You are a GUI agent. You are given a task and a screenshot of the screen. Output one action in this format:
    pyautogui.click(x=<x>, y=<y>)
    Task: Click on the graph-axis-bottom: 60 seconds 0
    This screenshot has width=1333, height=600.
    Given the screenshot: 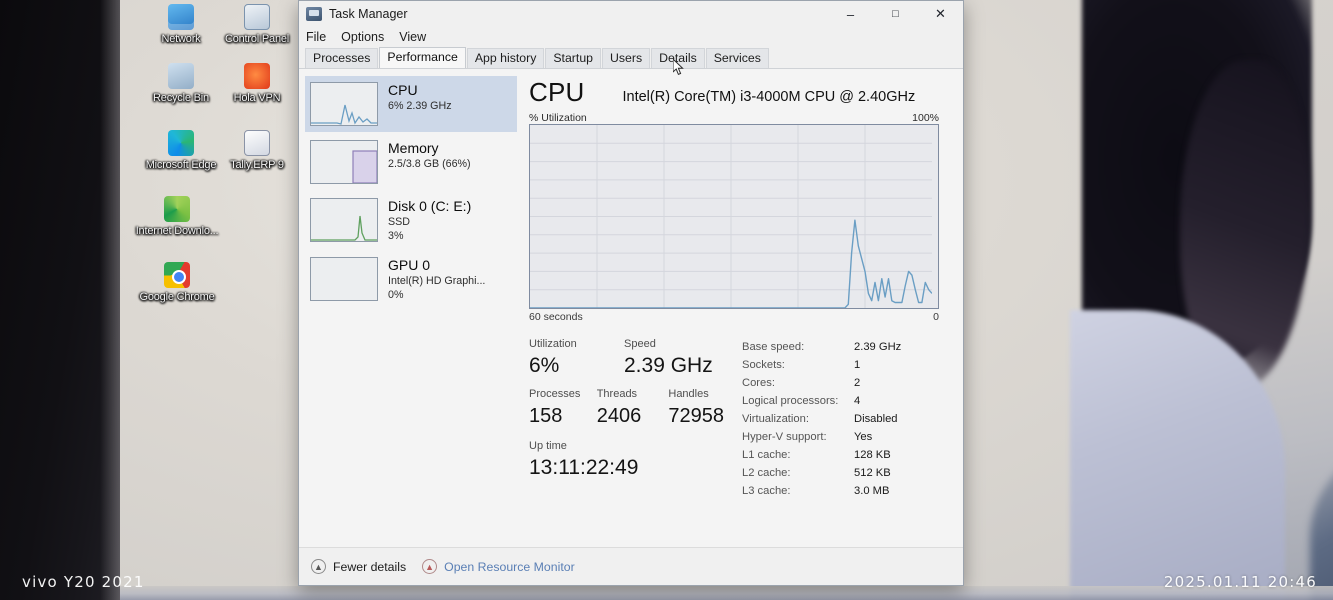 What is the action you would take?
    pyautogui.click(x=734, y=317)
    